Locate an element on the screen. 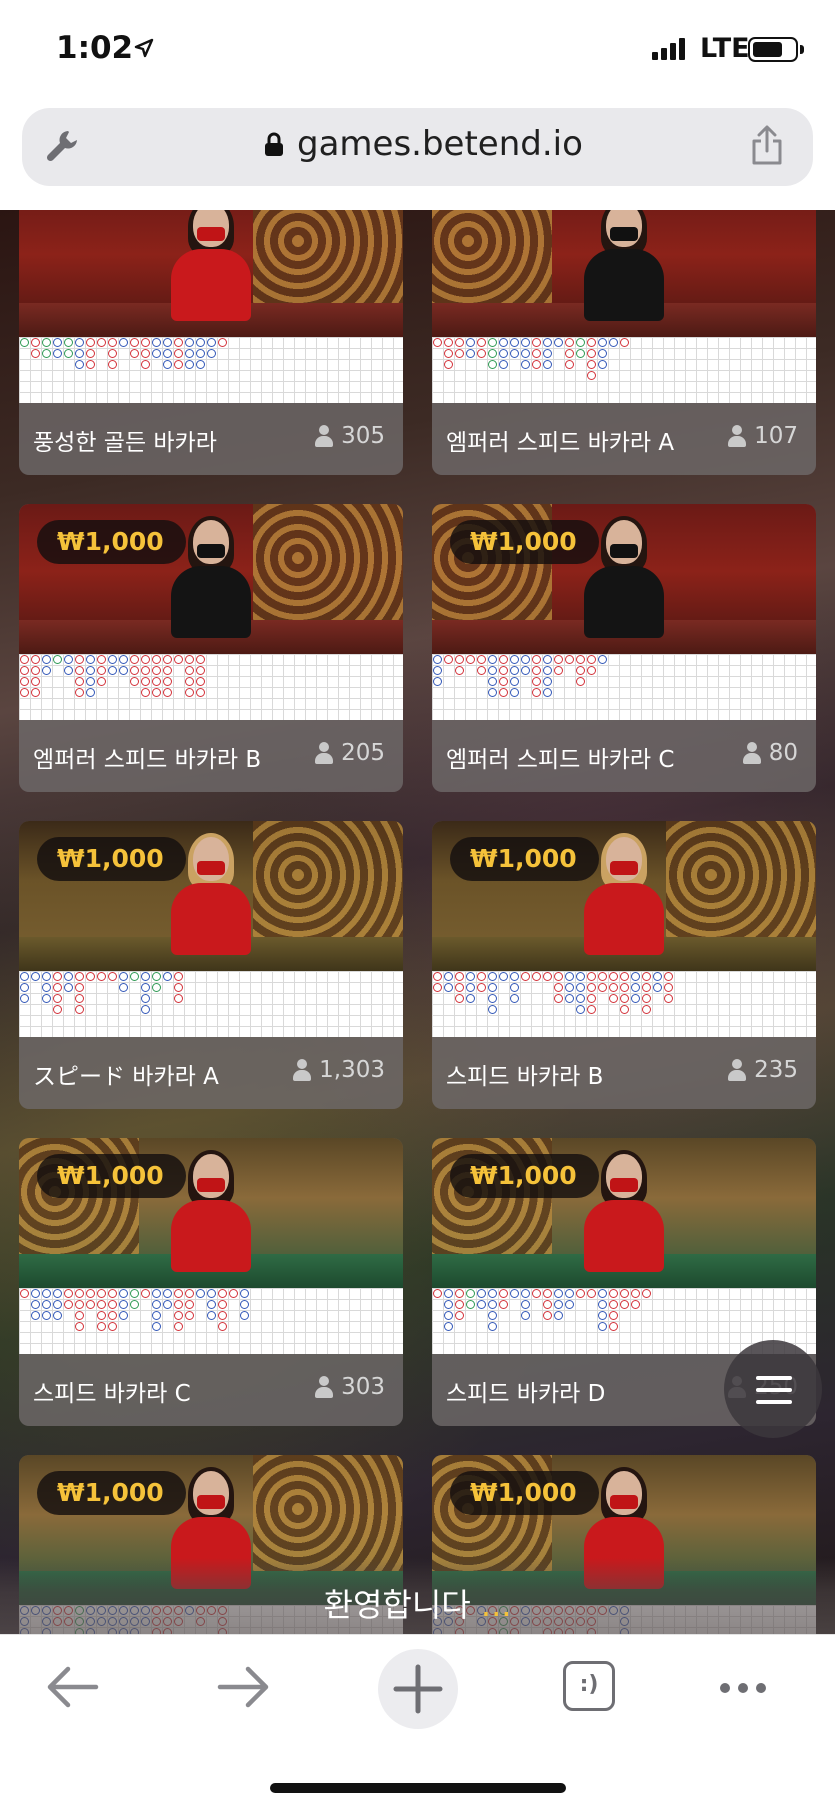  back-arrow-icon is located at coordinates (72, 1687).